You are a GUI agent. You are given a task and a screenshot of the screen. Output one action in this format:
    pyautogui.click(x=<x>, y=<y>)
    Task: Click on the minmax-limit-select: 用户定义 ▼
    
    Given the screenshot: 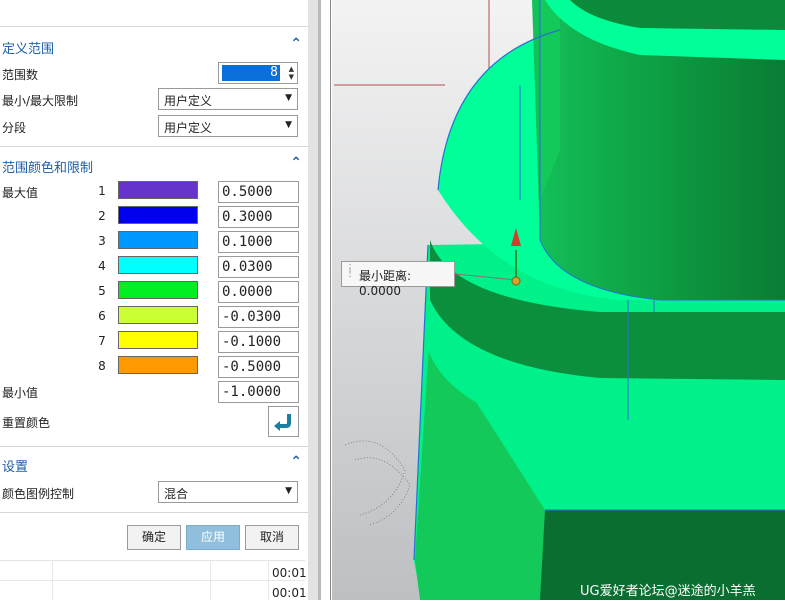 What is the action you would take?
    pyautogui.click(x=228, y=99)
    